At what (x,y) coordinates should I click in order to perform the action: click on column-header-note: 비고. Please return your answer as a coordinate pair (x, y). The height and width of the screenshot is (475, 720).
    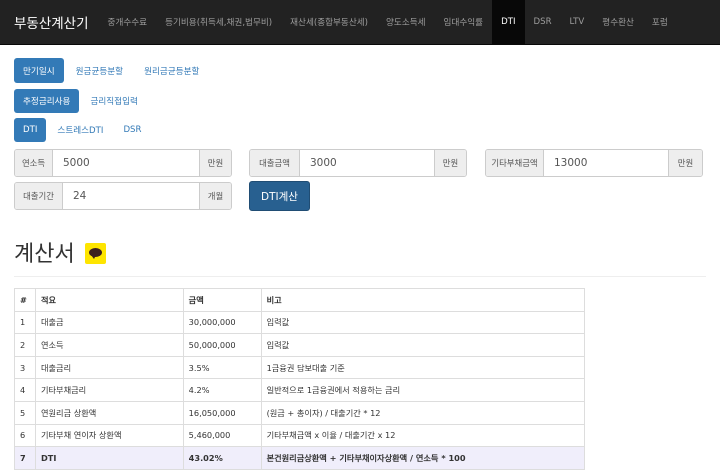
    Looking at the image, I should click on (423, 300).